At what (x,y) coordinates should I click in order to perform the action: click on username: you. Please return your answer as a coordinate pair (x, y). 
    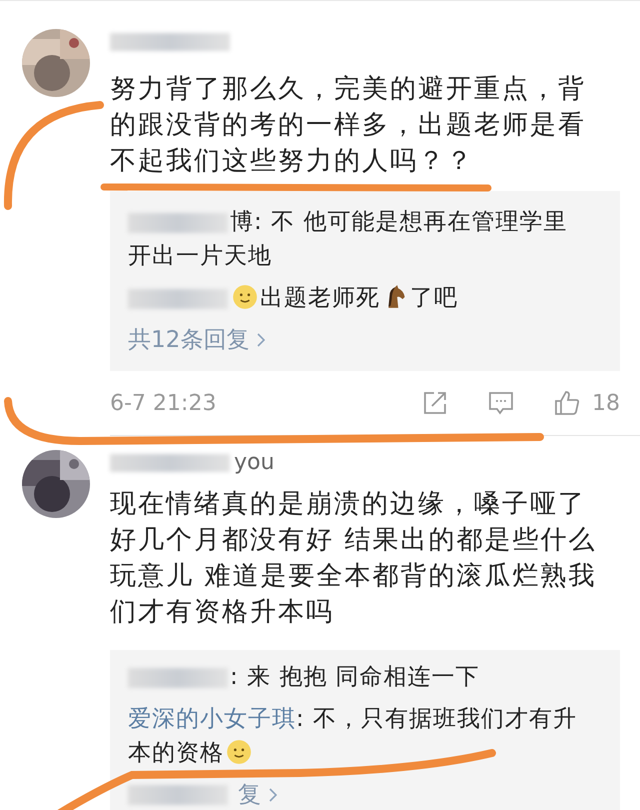
    Looking at the image, I should click on (254, 463).